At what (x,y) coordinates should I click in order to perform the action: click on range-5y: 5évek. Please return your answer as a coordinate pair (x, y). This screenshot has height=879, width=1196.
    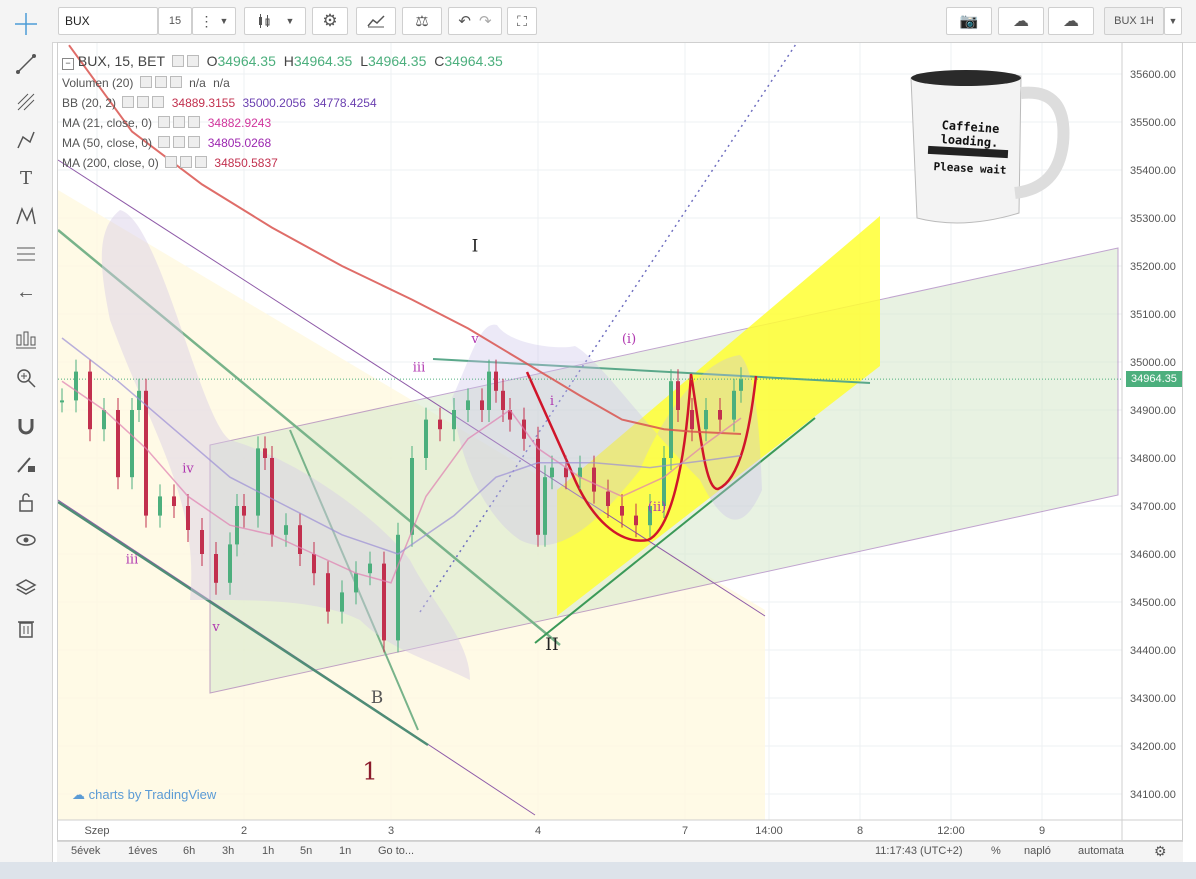
    Looking at the image, I should click on (85, 851).